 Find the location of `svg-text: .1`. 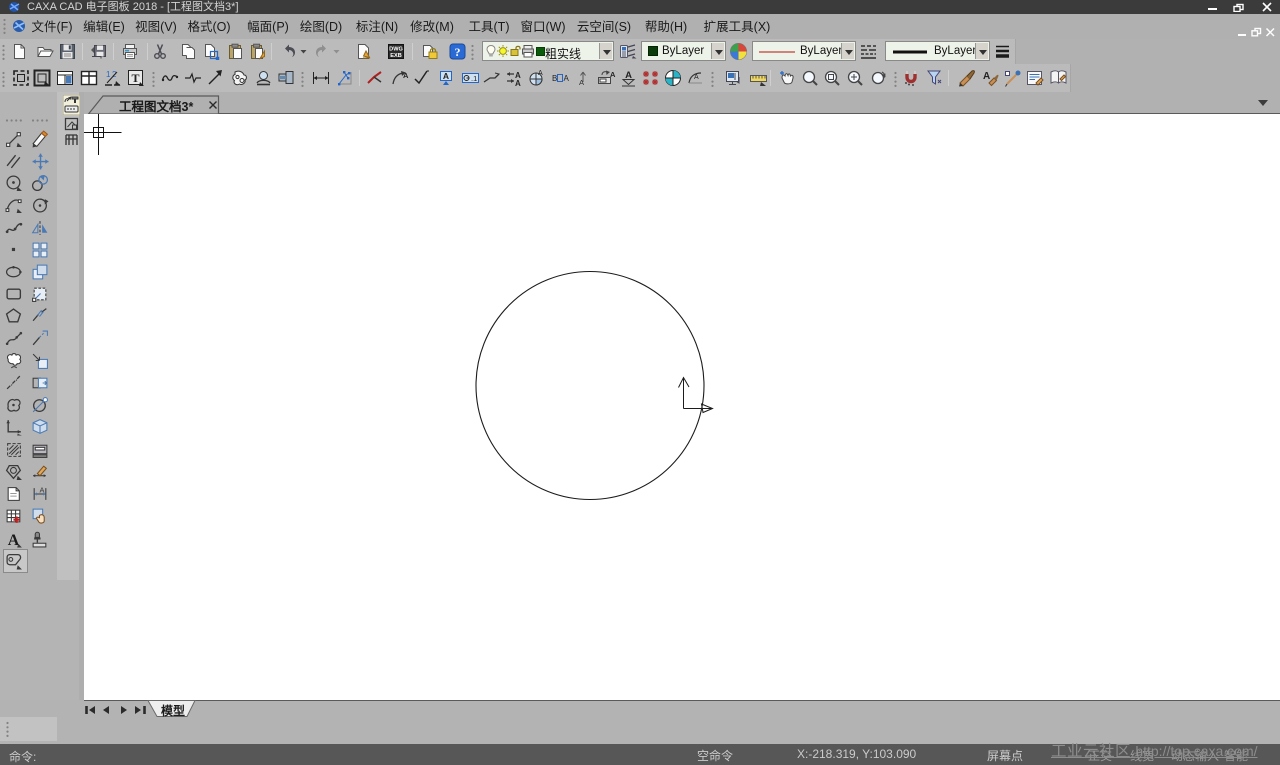

svg-text: .1 is located at coordinates (474, 78).